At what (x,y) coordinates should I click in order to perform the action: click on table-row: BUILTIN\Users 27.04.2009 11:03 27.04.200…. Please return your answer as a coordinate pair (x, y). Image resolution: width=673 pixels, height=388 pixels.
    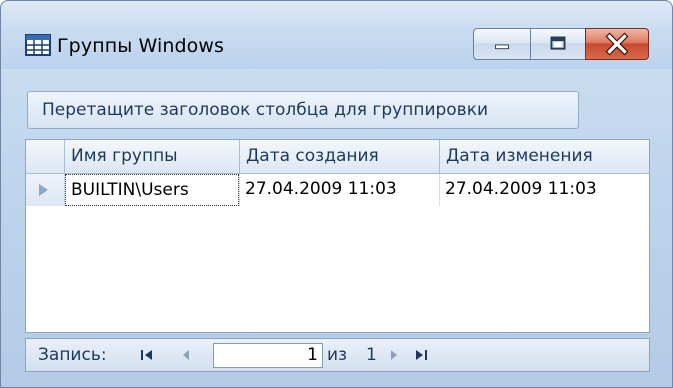
    Looking at the image, I should click on (337, 190).